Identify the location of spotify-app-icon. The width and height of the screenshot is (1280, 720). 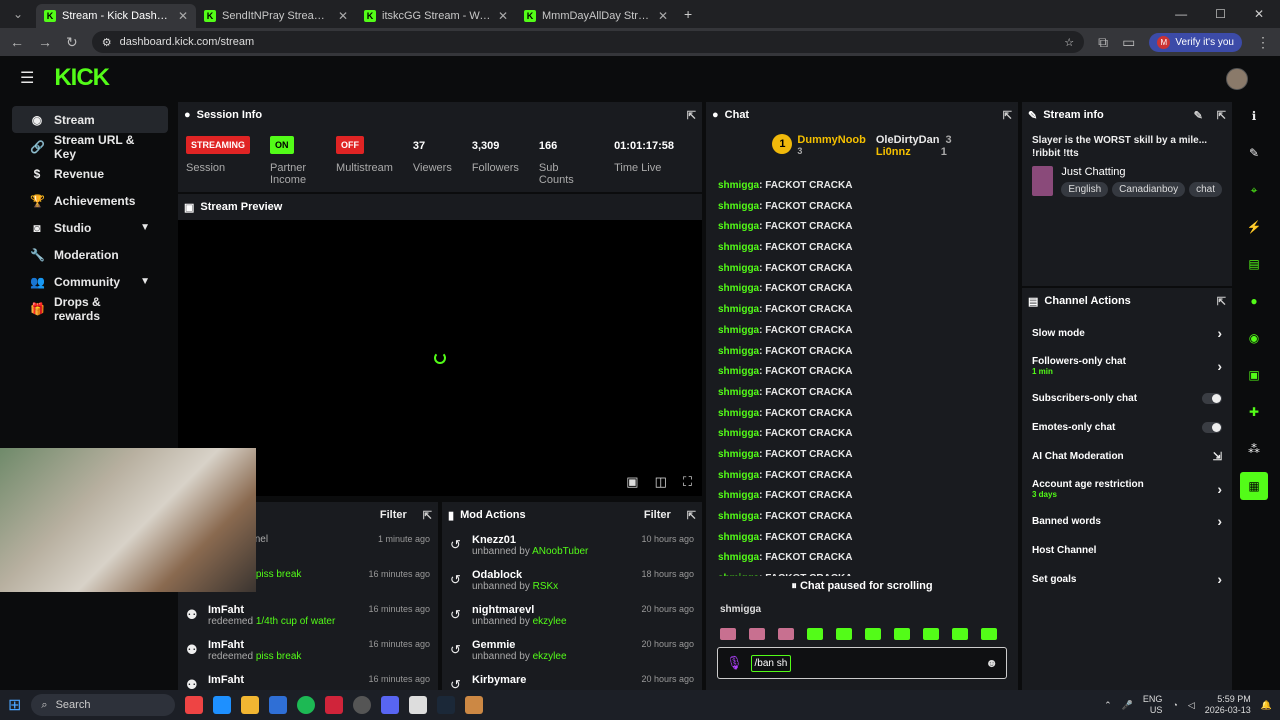
(306, 705).